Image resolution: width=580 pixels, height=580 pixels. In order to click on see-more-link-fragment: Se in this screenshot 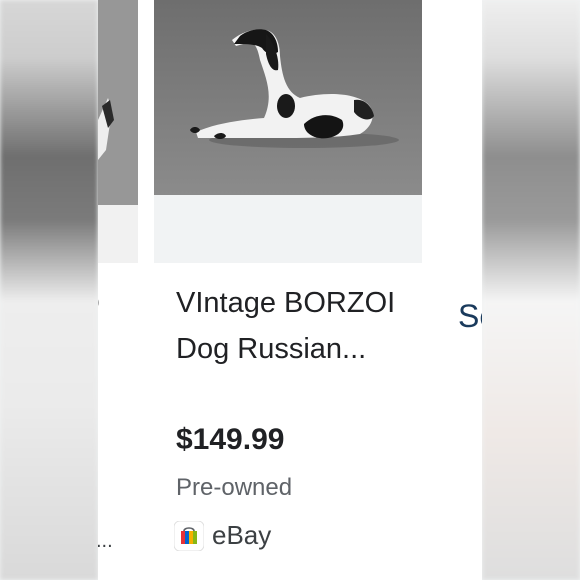, I will do `click(470, 316)`.